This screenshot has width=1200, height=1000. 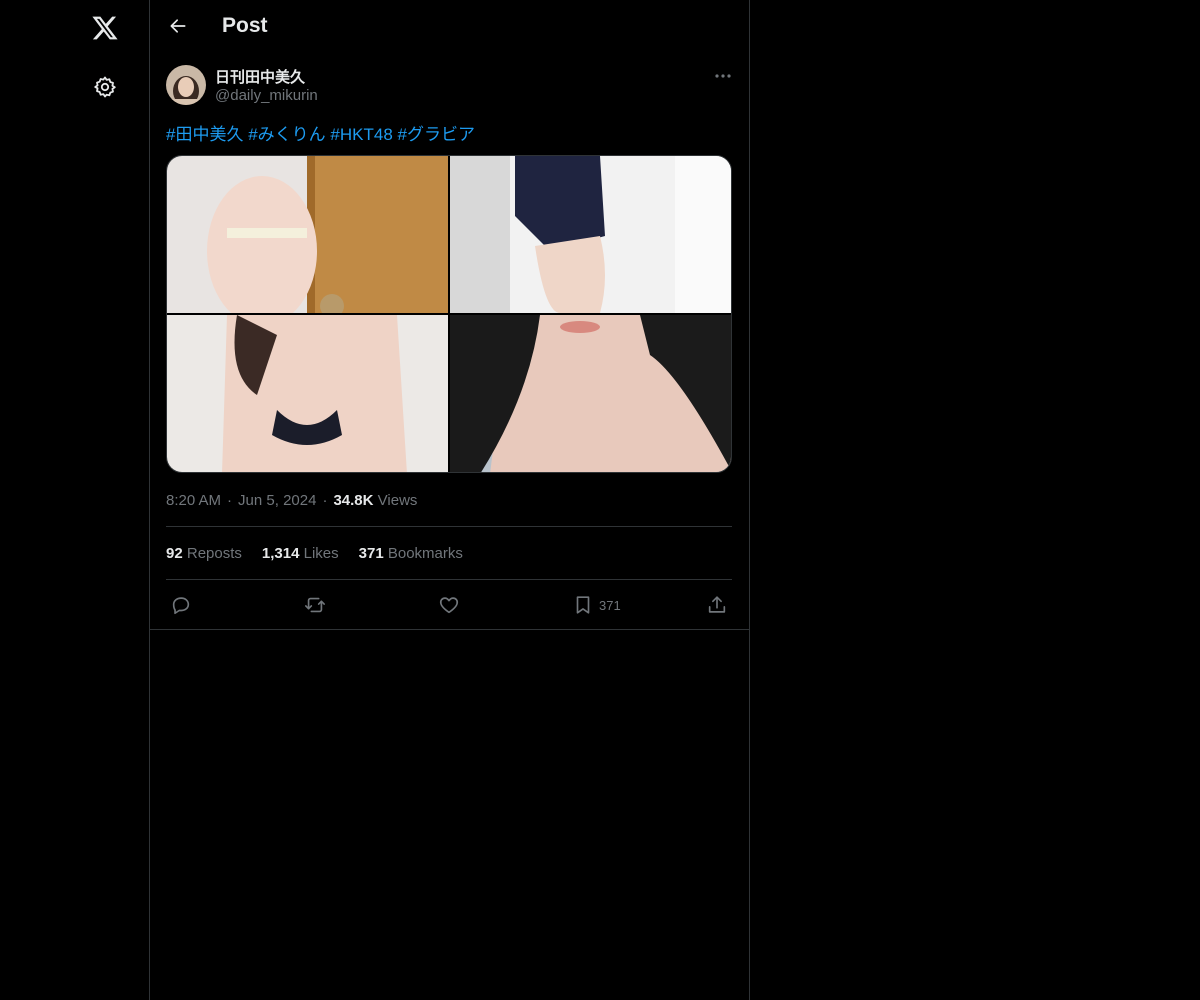 I want to click on arrow-left-icon, so click(x=178, y=26).